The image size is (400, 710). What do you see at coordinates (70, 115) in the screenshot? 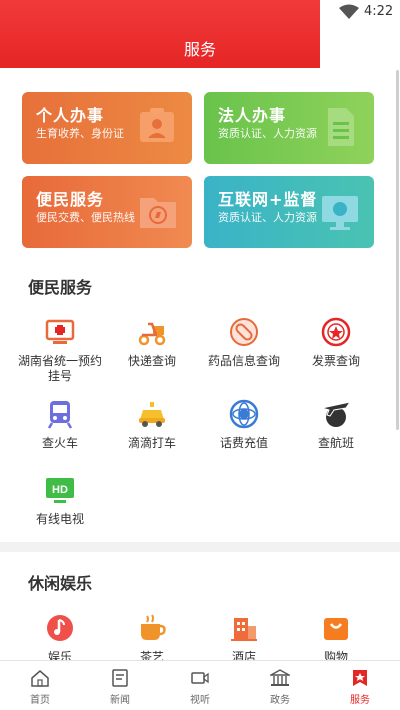
I see `card-title: 个人办事` at bounding box center [70, 115].